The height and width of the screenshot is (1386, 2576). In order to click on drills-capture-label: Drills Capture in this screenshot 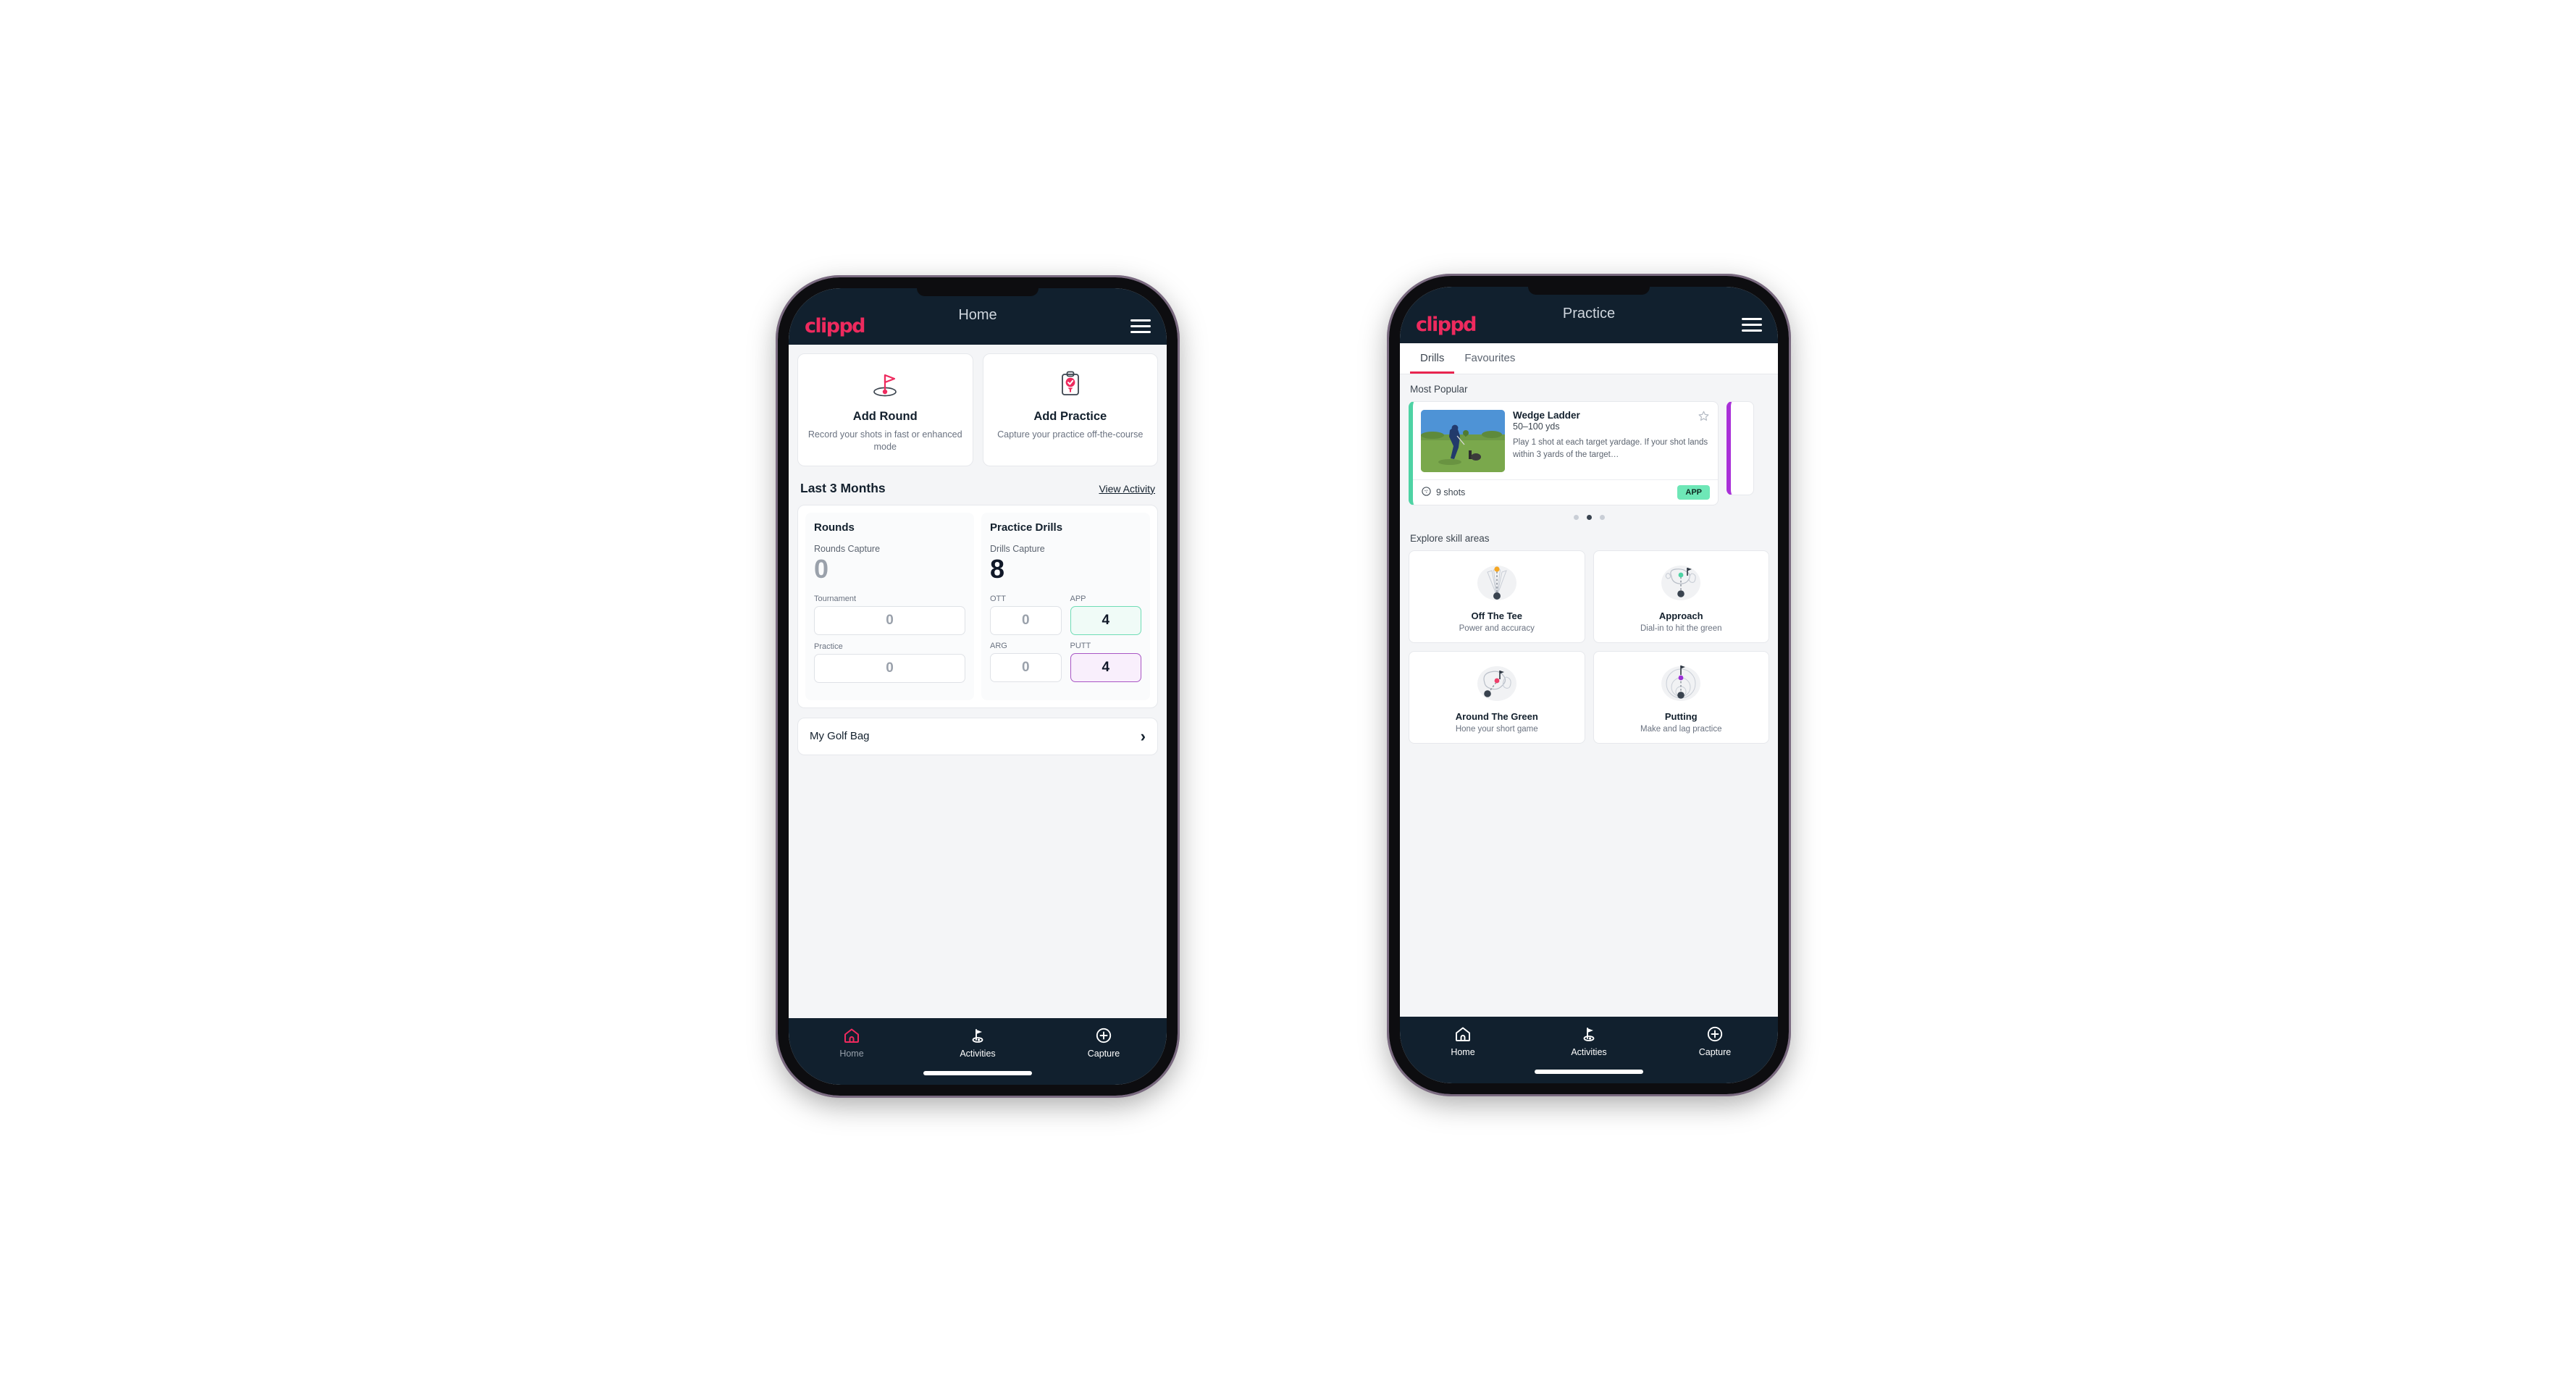, I will do `click(1017, 548)`.